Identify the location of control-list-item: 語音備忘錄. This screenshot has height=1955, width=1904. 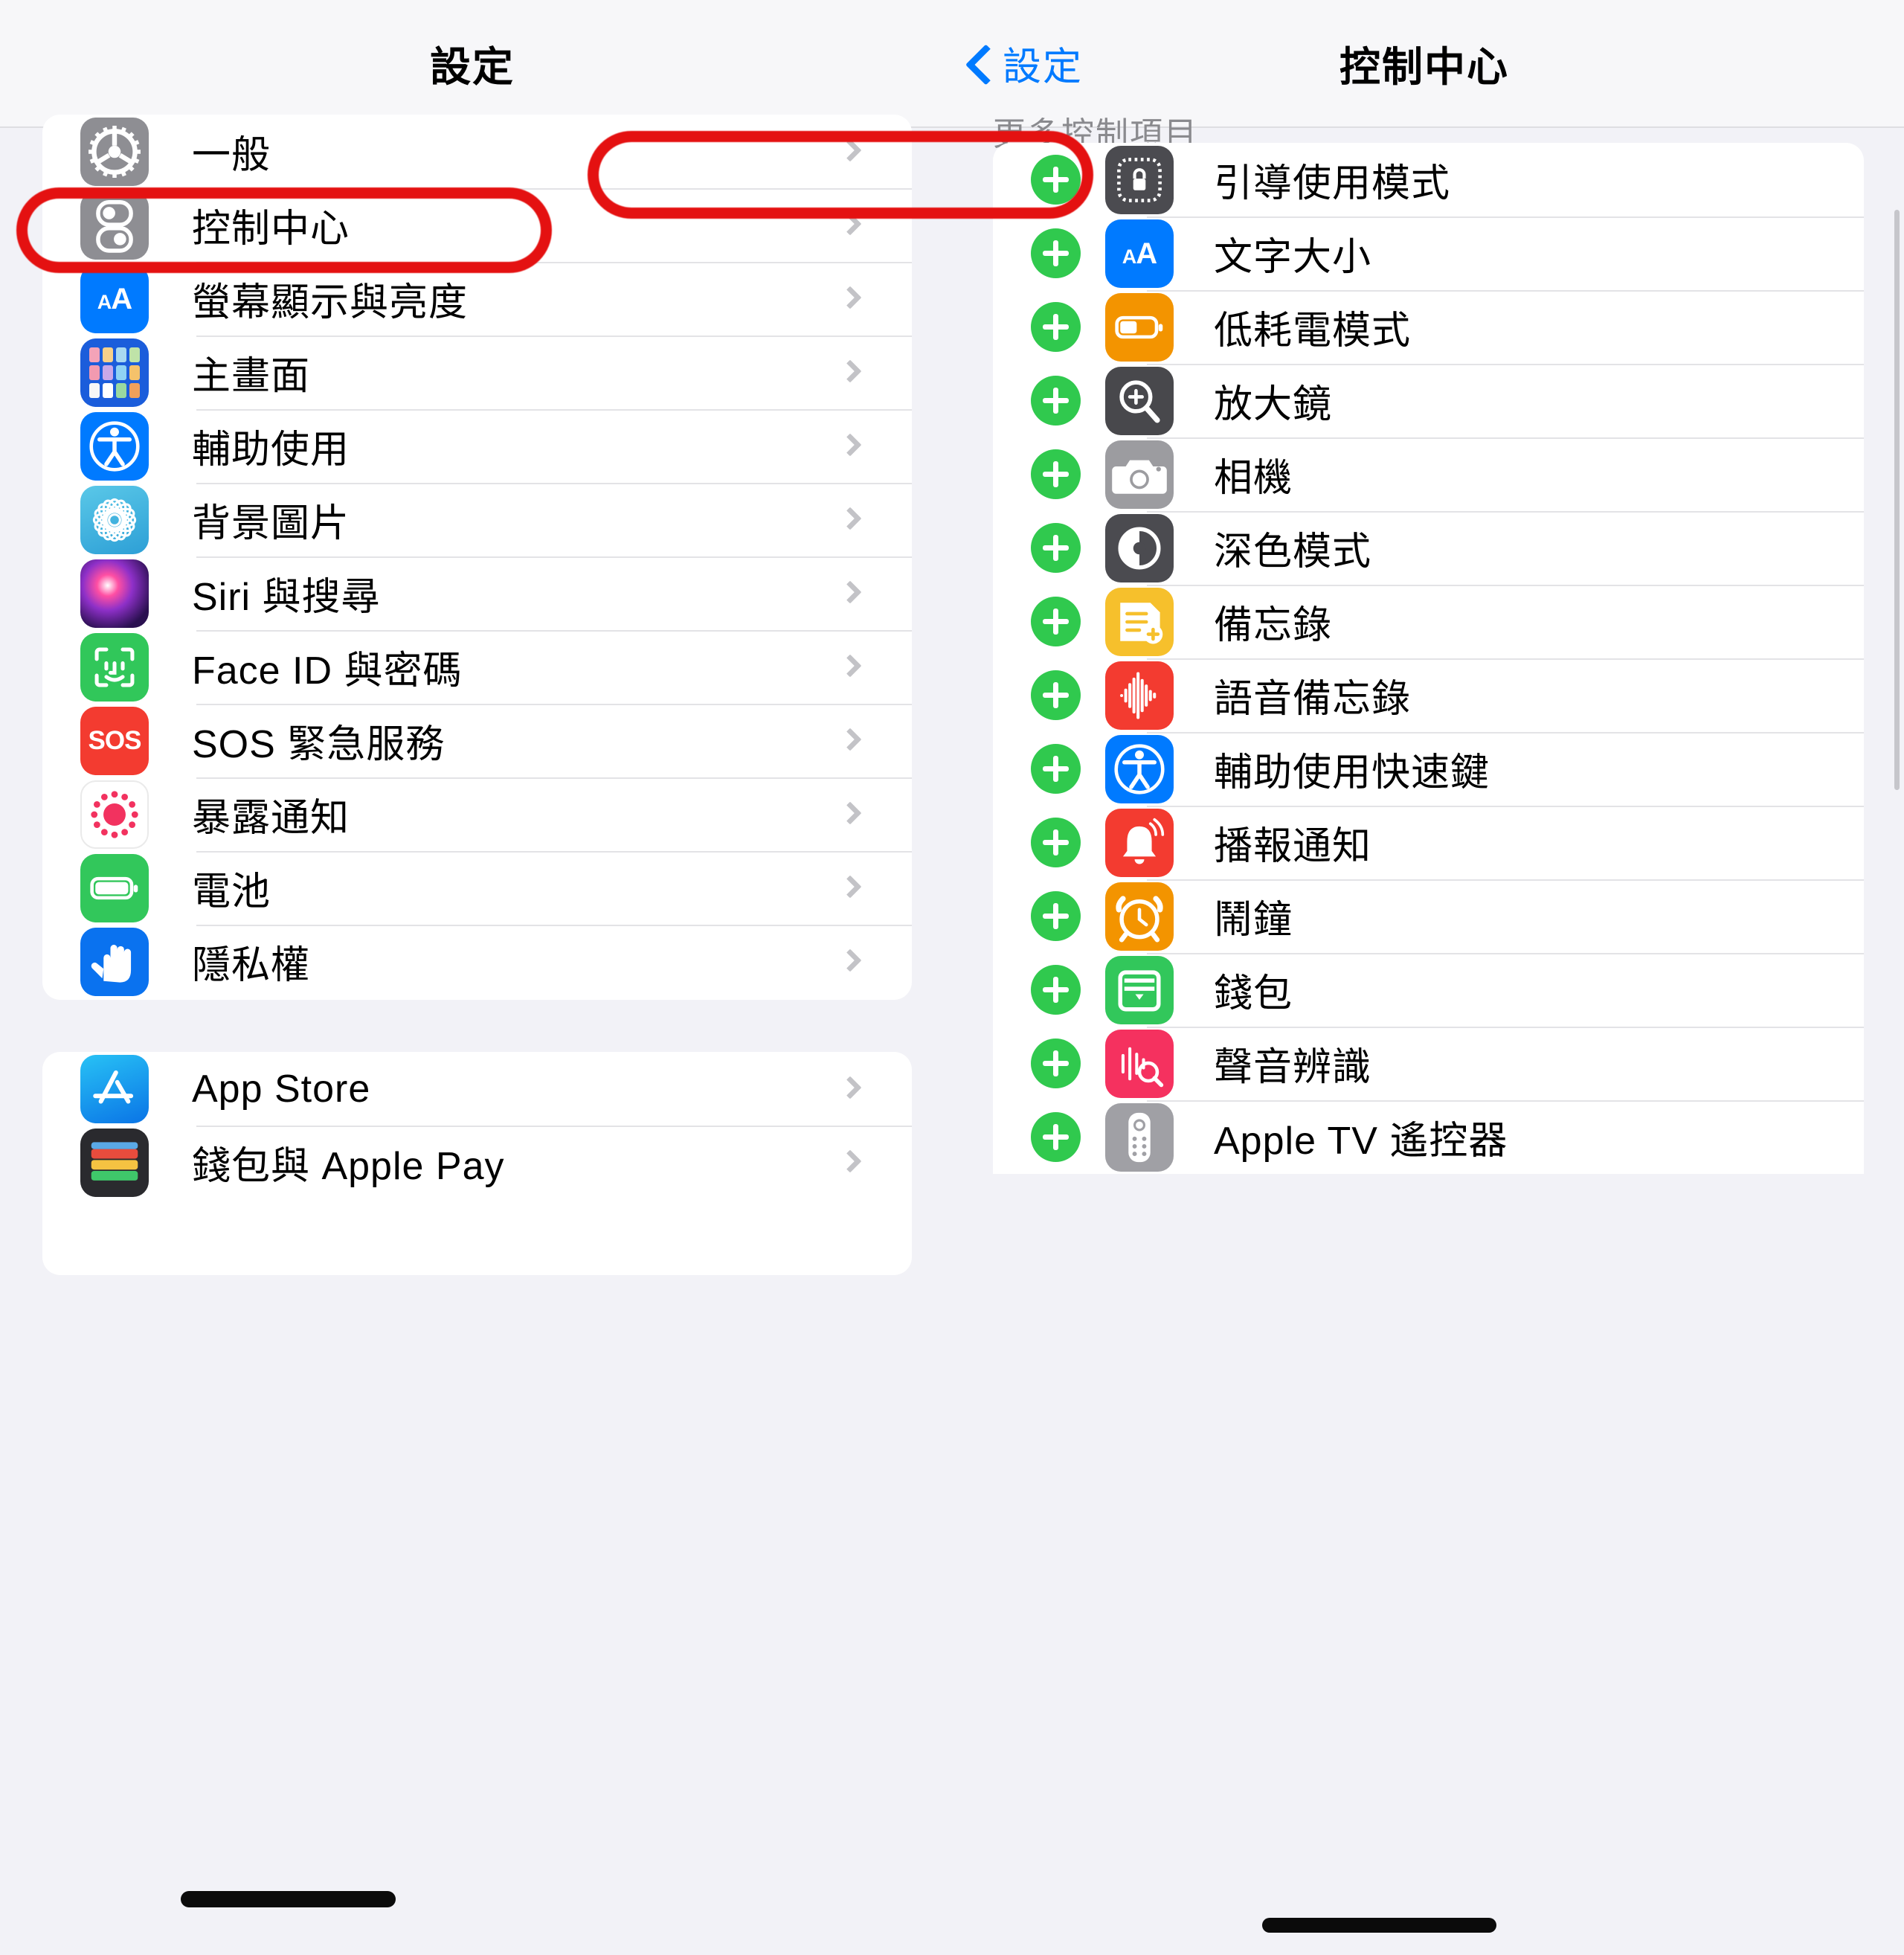
(1429, 695).